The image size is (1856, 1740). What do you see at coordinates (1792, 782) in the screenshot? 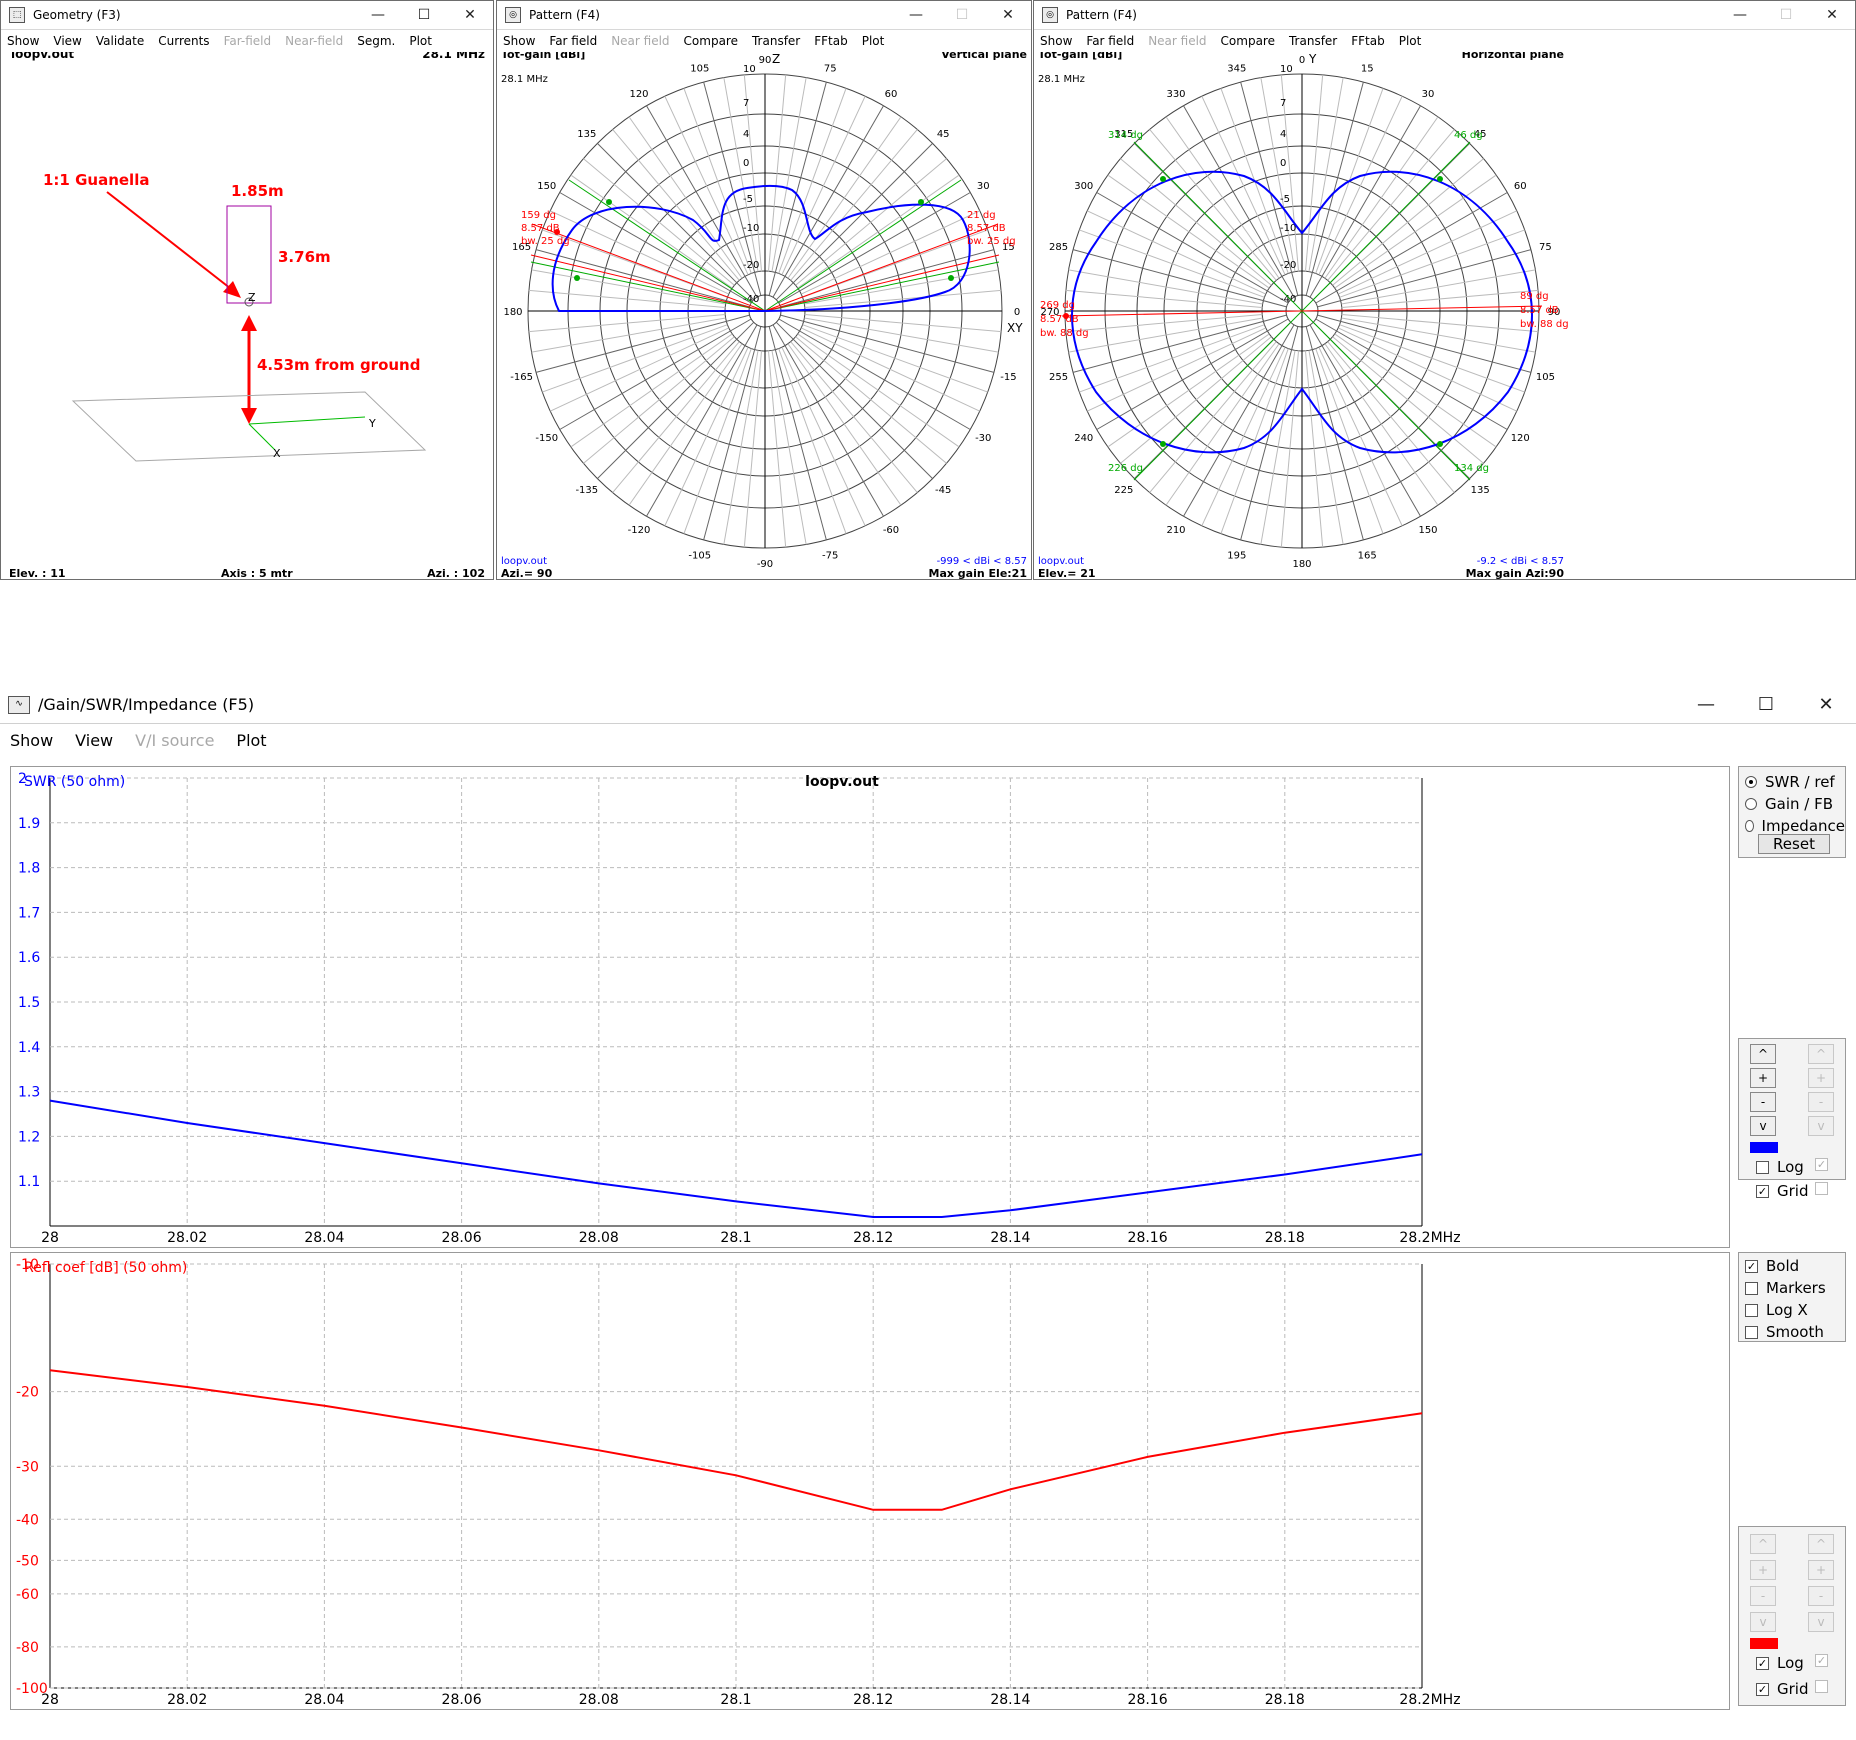
I see `radio-swr: SWR / ref` at bounding box center [1792, 782].